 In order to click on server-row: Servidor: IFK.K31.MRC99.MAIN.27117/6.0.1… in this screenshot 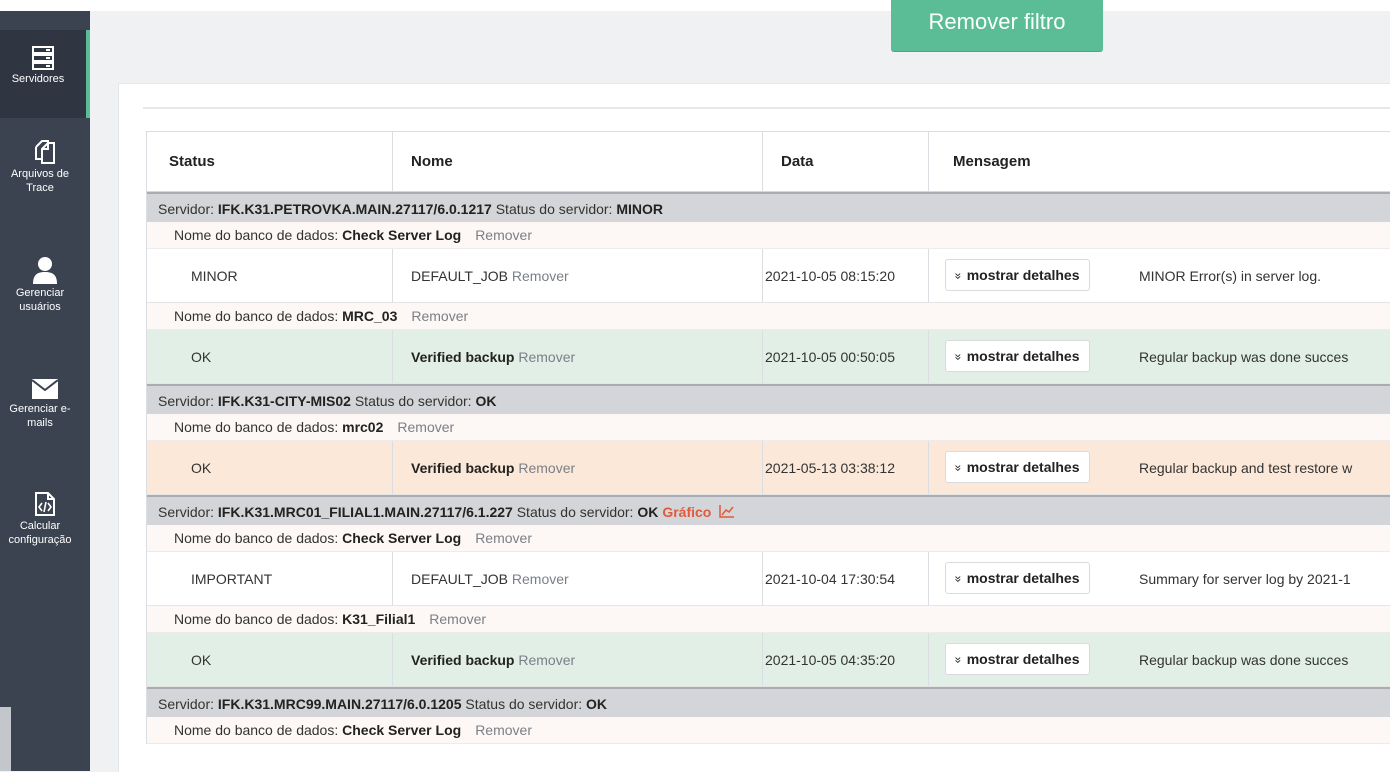, I will do `click(768, 702)`.